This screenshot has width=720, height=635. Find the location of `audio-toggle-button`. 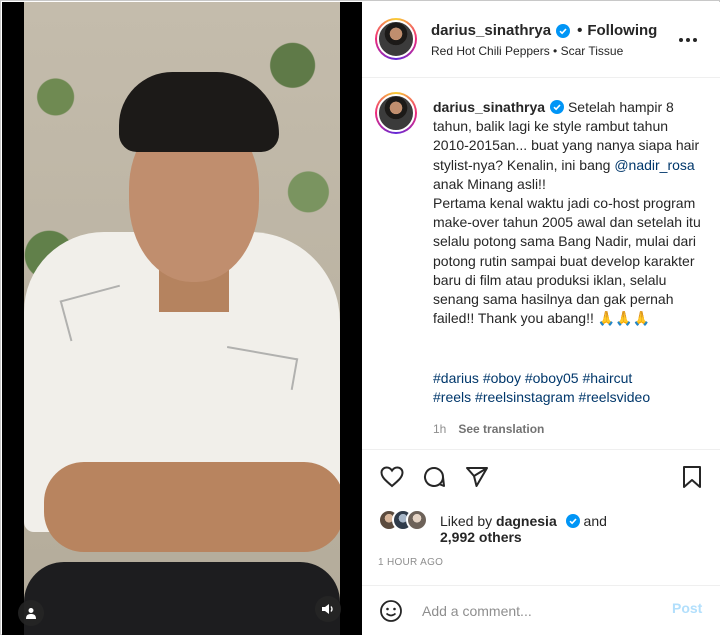

audio-toggle-button is located at coordinates (328, 609).